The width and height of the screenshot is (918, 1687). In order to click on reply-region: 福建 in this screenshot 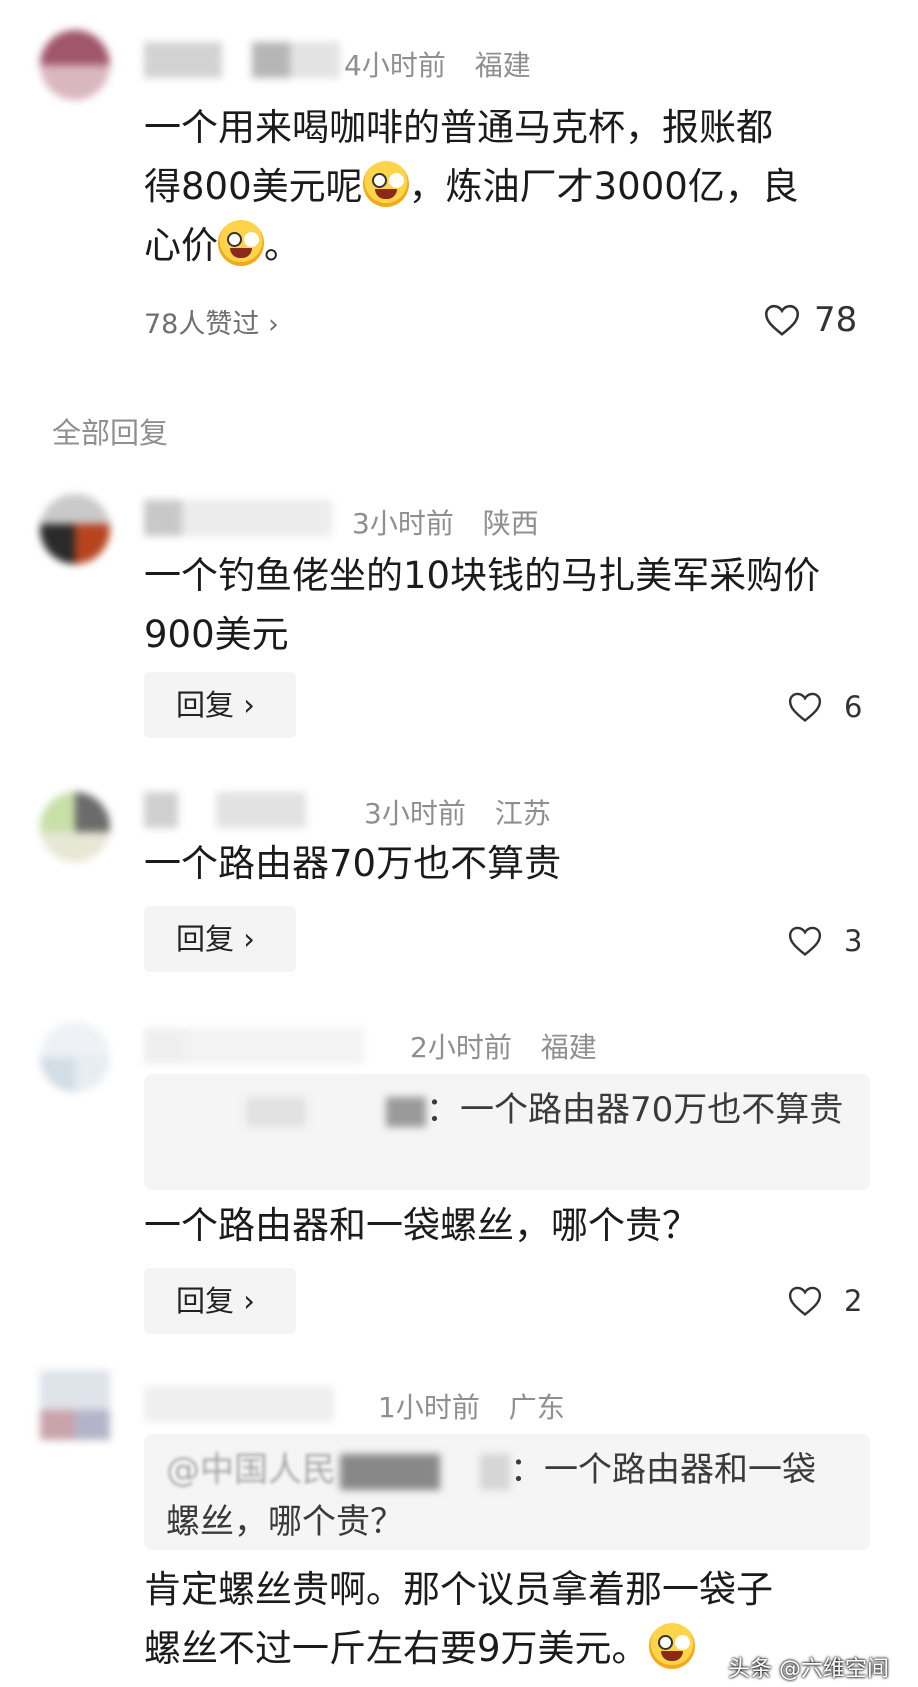, I will do `click(568, 1047)`.